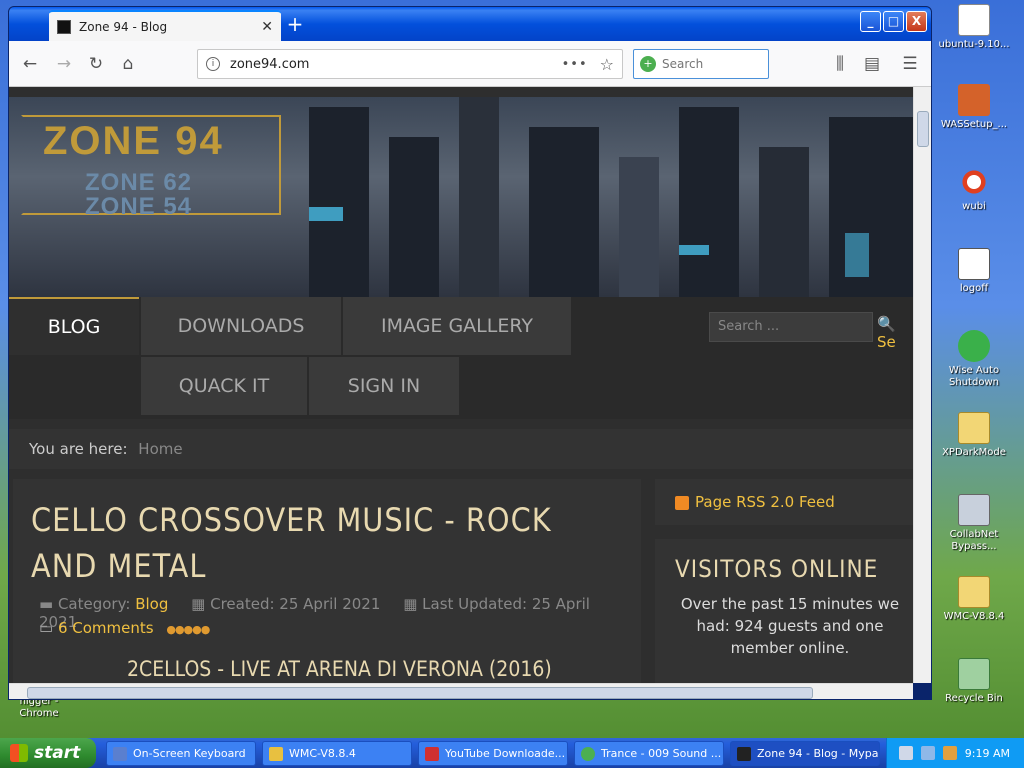 Image resolution: width=1024 pixels, height=768 pixels. What do you see at coordinates (974, 20) in the screenshot?
I see `disc-image-icon` at bounding box center [974, 20].